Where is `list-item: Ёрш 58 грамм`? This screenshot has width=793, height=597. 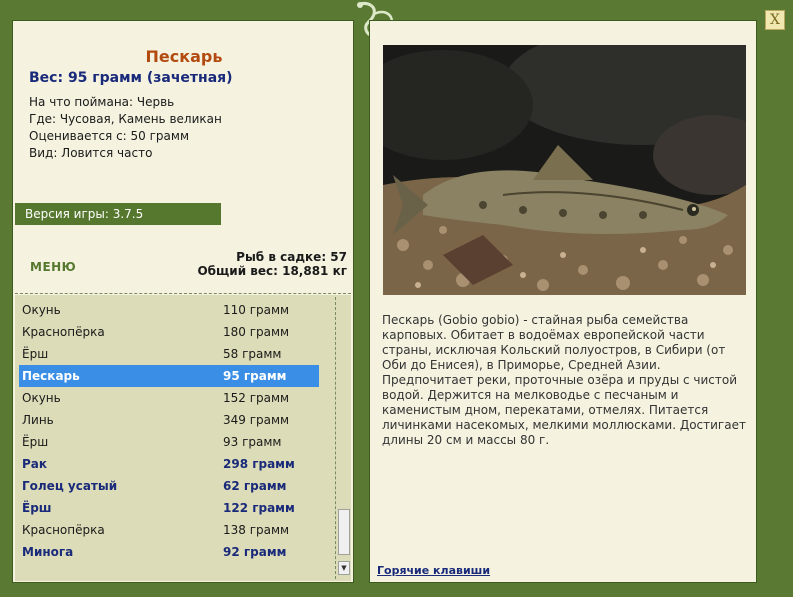 list-item: Ёрш 58 грамм is located at coordinates (169, 354).